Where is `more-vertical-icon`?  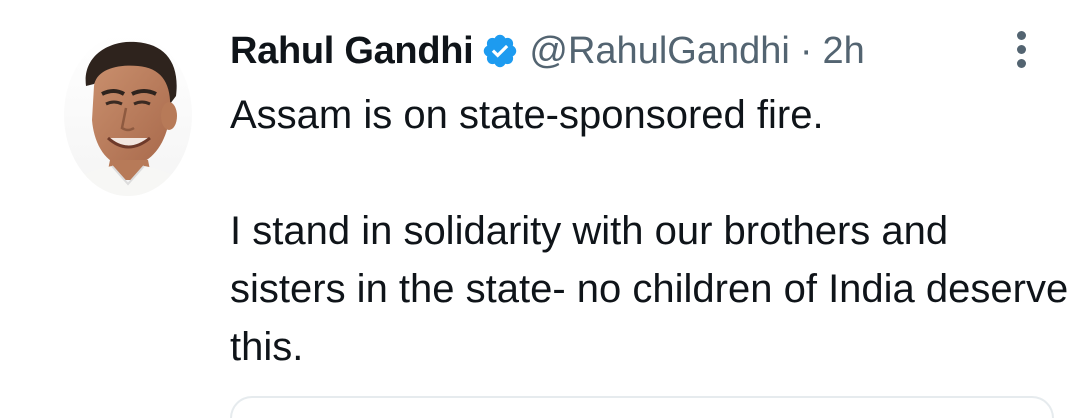 more-vertical-icon is located at coordinates (1021, 50).